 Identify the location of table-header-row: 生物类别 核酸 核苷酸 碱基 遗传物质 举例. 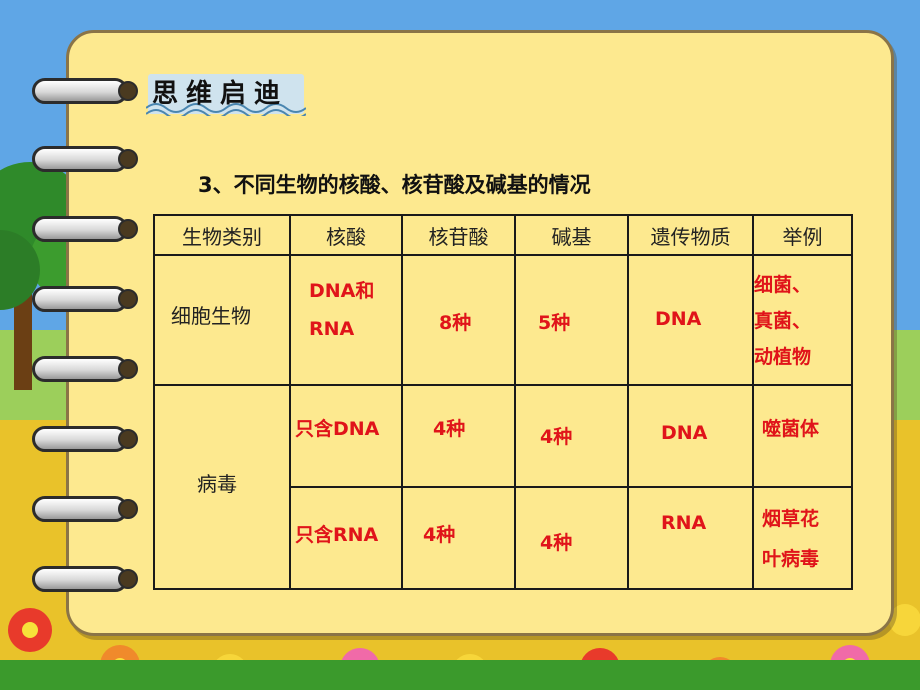
(503, 235).